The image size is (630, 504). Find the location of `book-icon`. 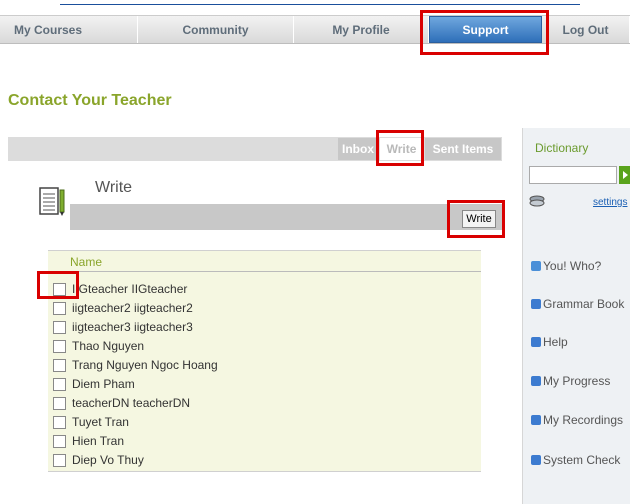

book-icon is located at coordinates (536, 304).